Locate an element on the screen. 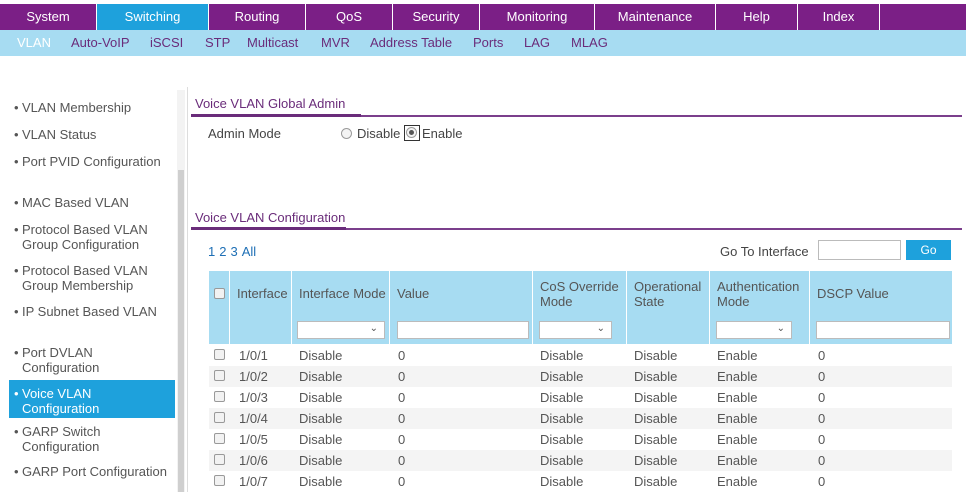 The height and width of the screenshot is (492, 966). cell-interface: 1/0/3 is located at coordinates (253, 397).